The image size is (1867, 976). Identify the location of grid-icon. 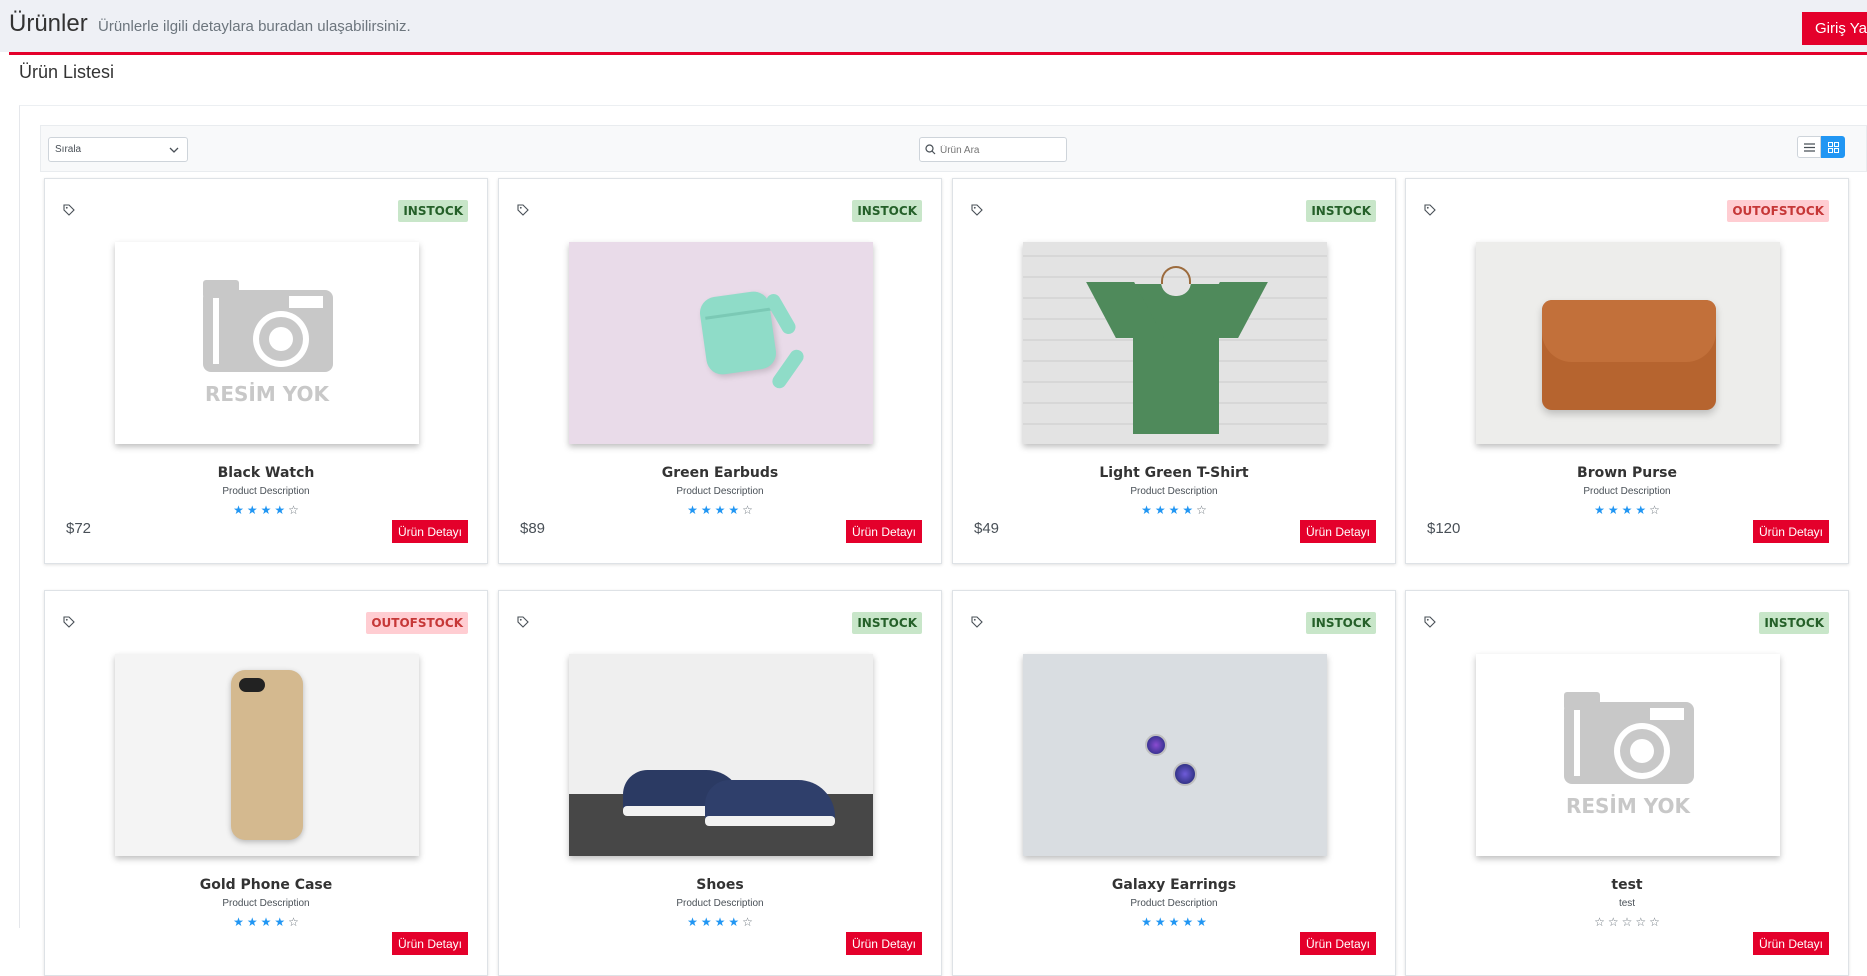
(1833, 147).